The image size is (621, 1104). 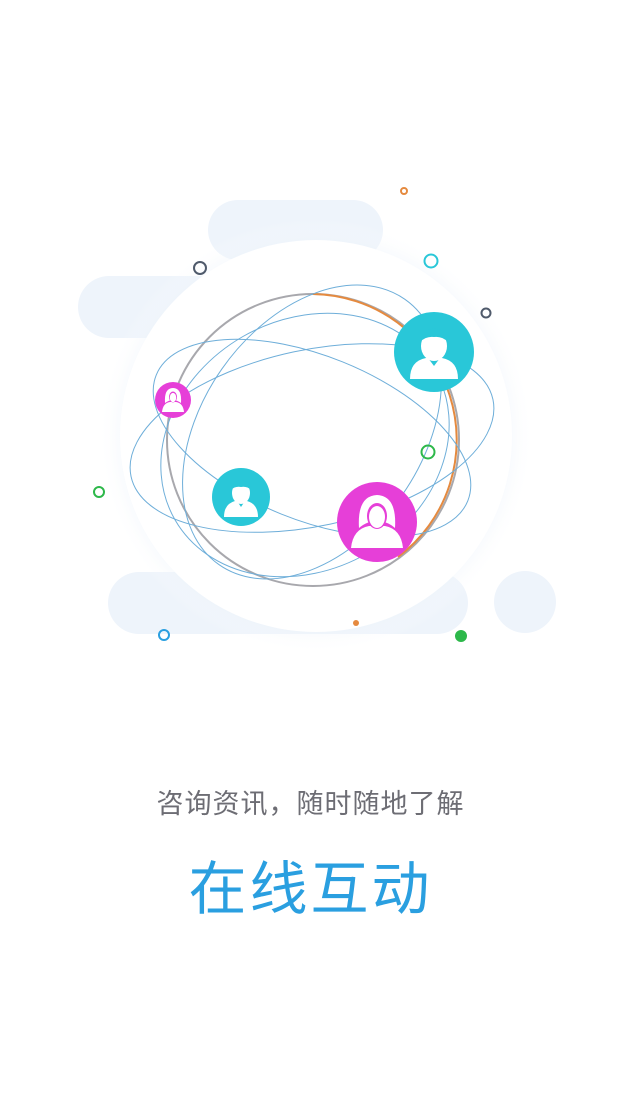 What do you see at coordinates (310, 889) in the screenshot?
I see `onboarding-title: 在线互动` at bounding box center [310, 889].